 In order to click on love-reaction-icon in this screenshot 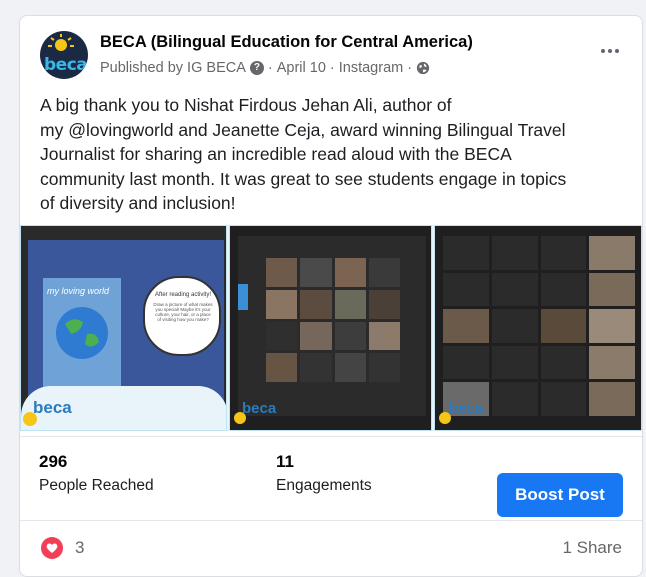, I will do `click(52, 548)`.